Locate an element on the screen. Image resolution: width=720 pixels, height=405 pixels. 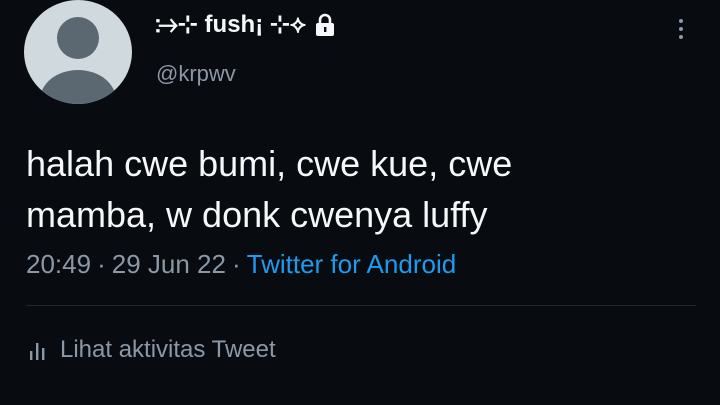
display-name: ⧴⊹ fush¡ ⊹⟡ is located at coordinates (230, 24).